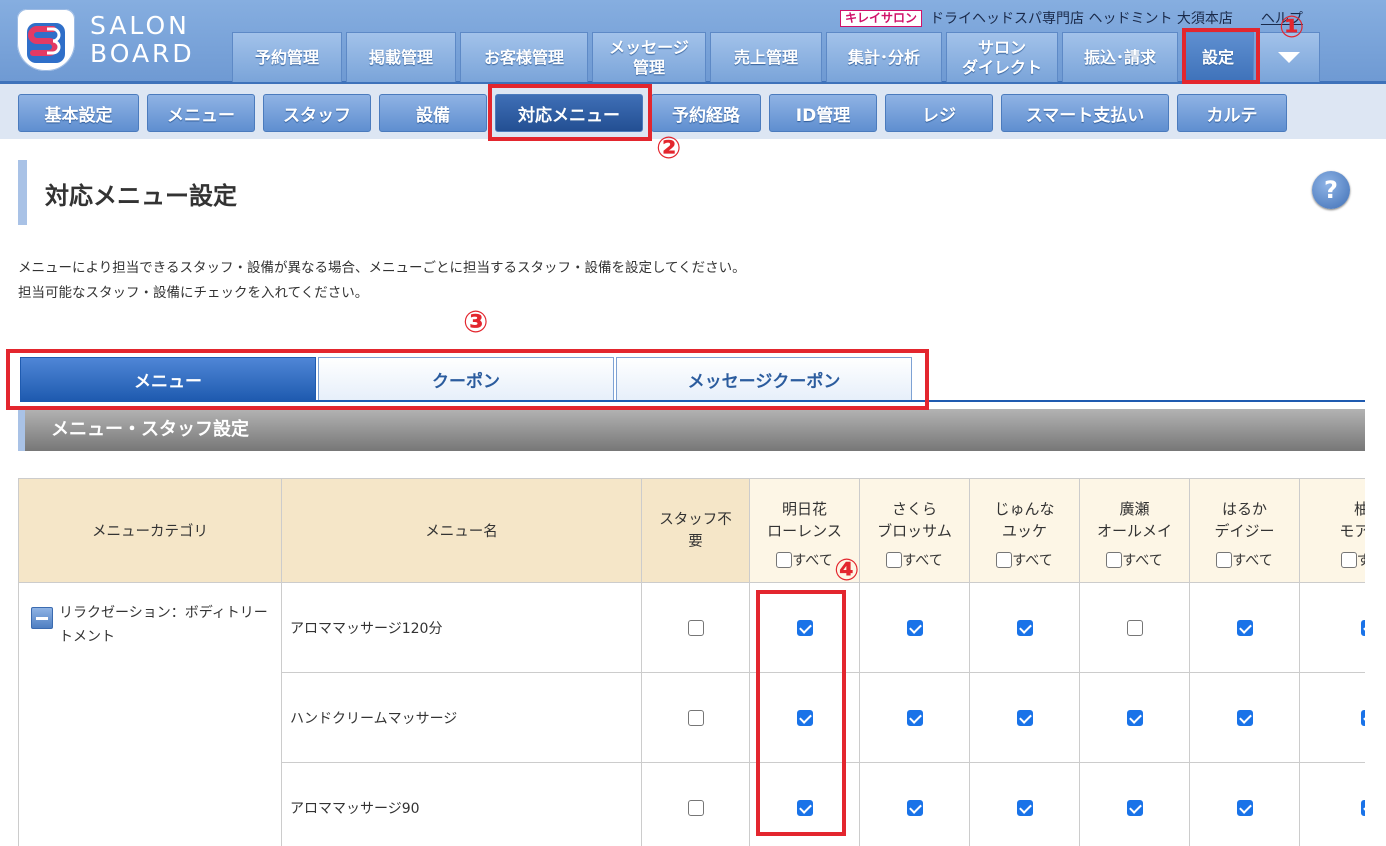 This screenshot has height=846, width=1386. Describe the element at coordinates (1002, 57) in the screenshot. I see `nav-tab-salon-direct: サロン ダイレクト` at that location.